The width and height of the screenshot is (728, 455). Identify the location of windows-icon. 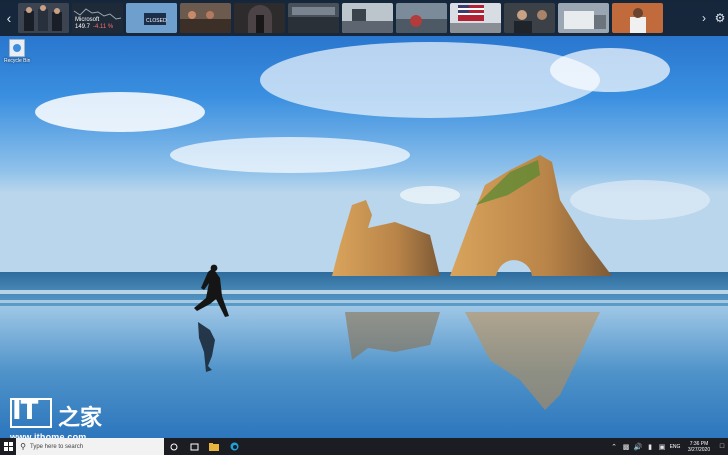
(8, 446).